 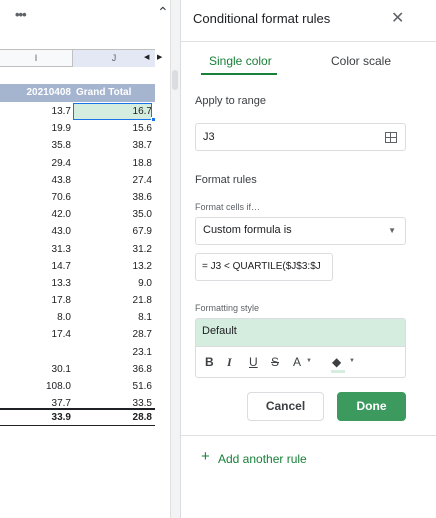 I want to click on cell-j: 9.0, so click(x=112, y=283).